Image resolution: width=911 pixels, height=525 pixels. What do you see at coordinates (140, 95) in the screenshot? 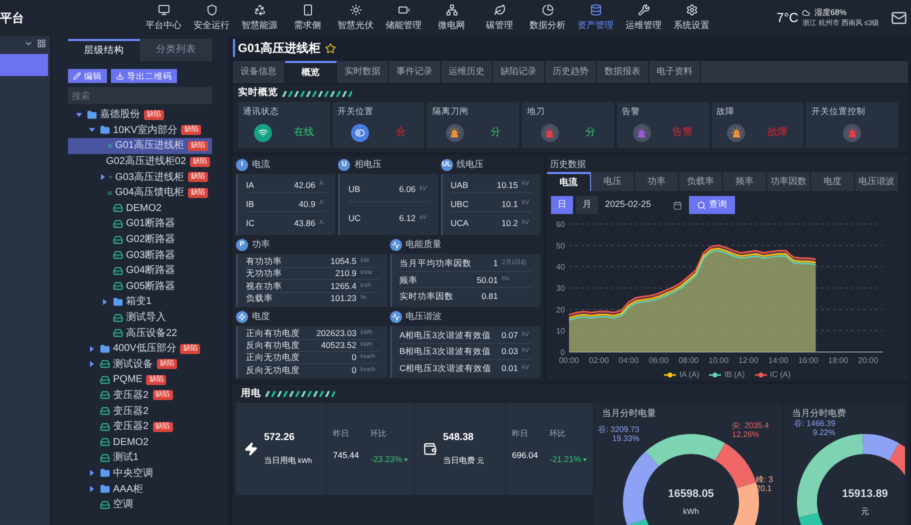
I see `search-field: 搜索` at bounding box center [140, 95].